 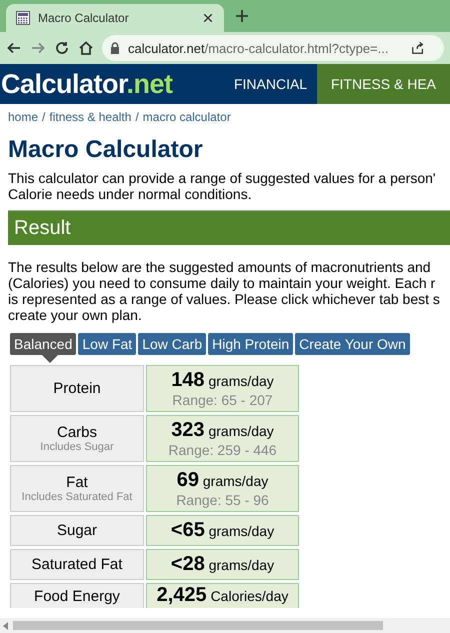 I want to click on range-text: Range: 55 - 96, so click(x=222, y=500).